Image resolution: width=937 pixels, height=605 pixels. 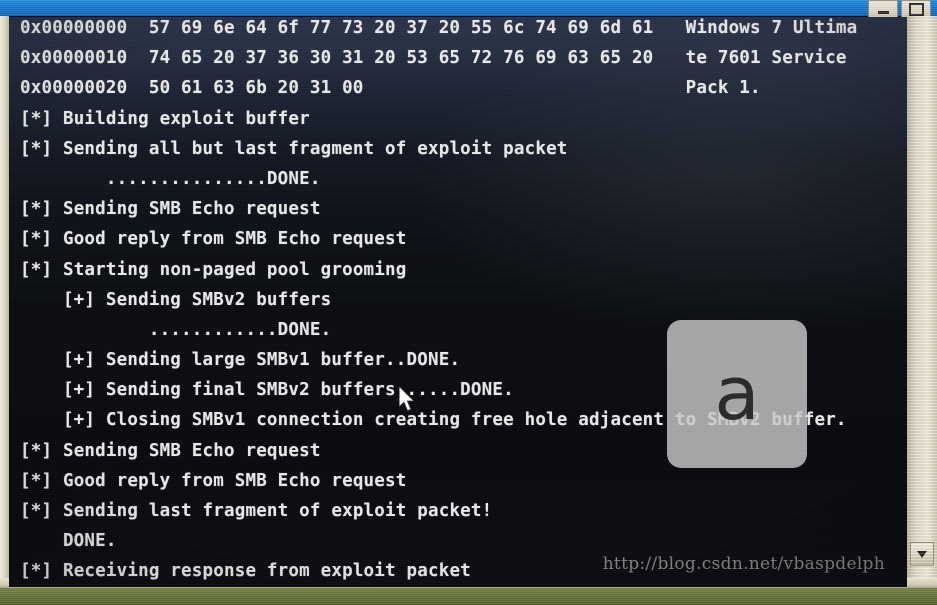 I want to click on scrollbar-down-button, so click(x=922, y=554).